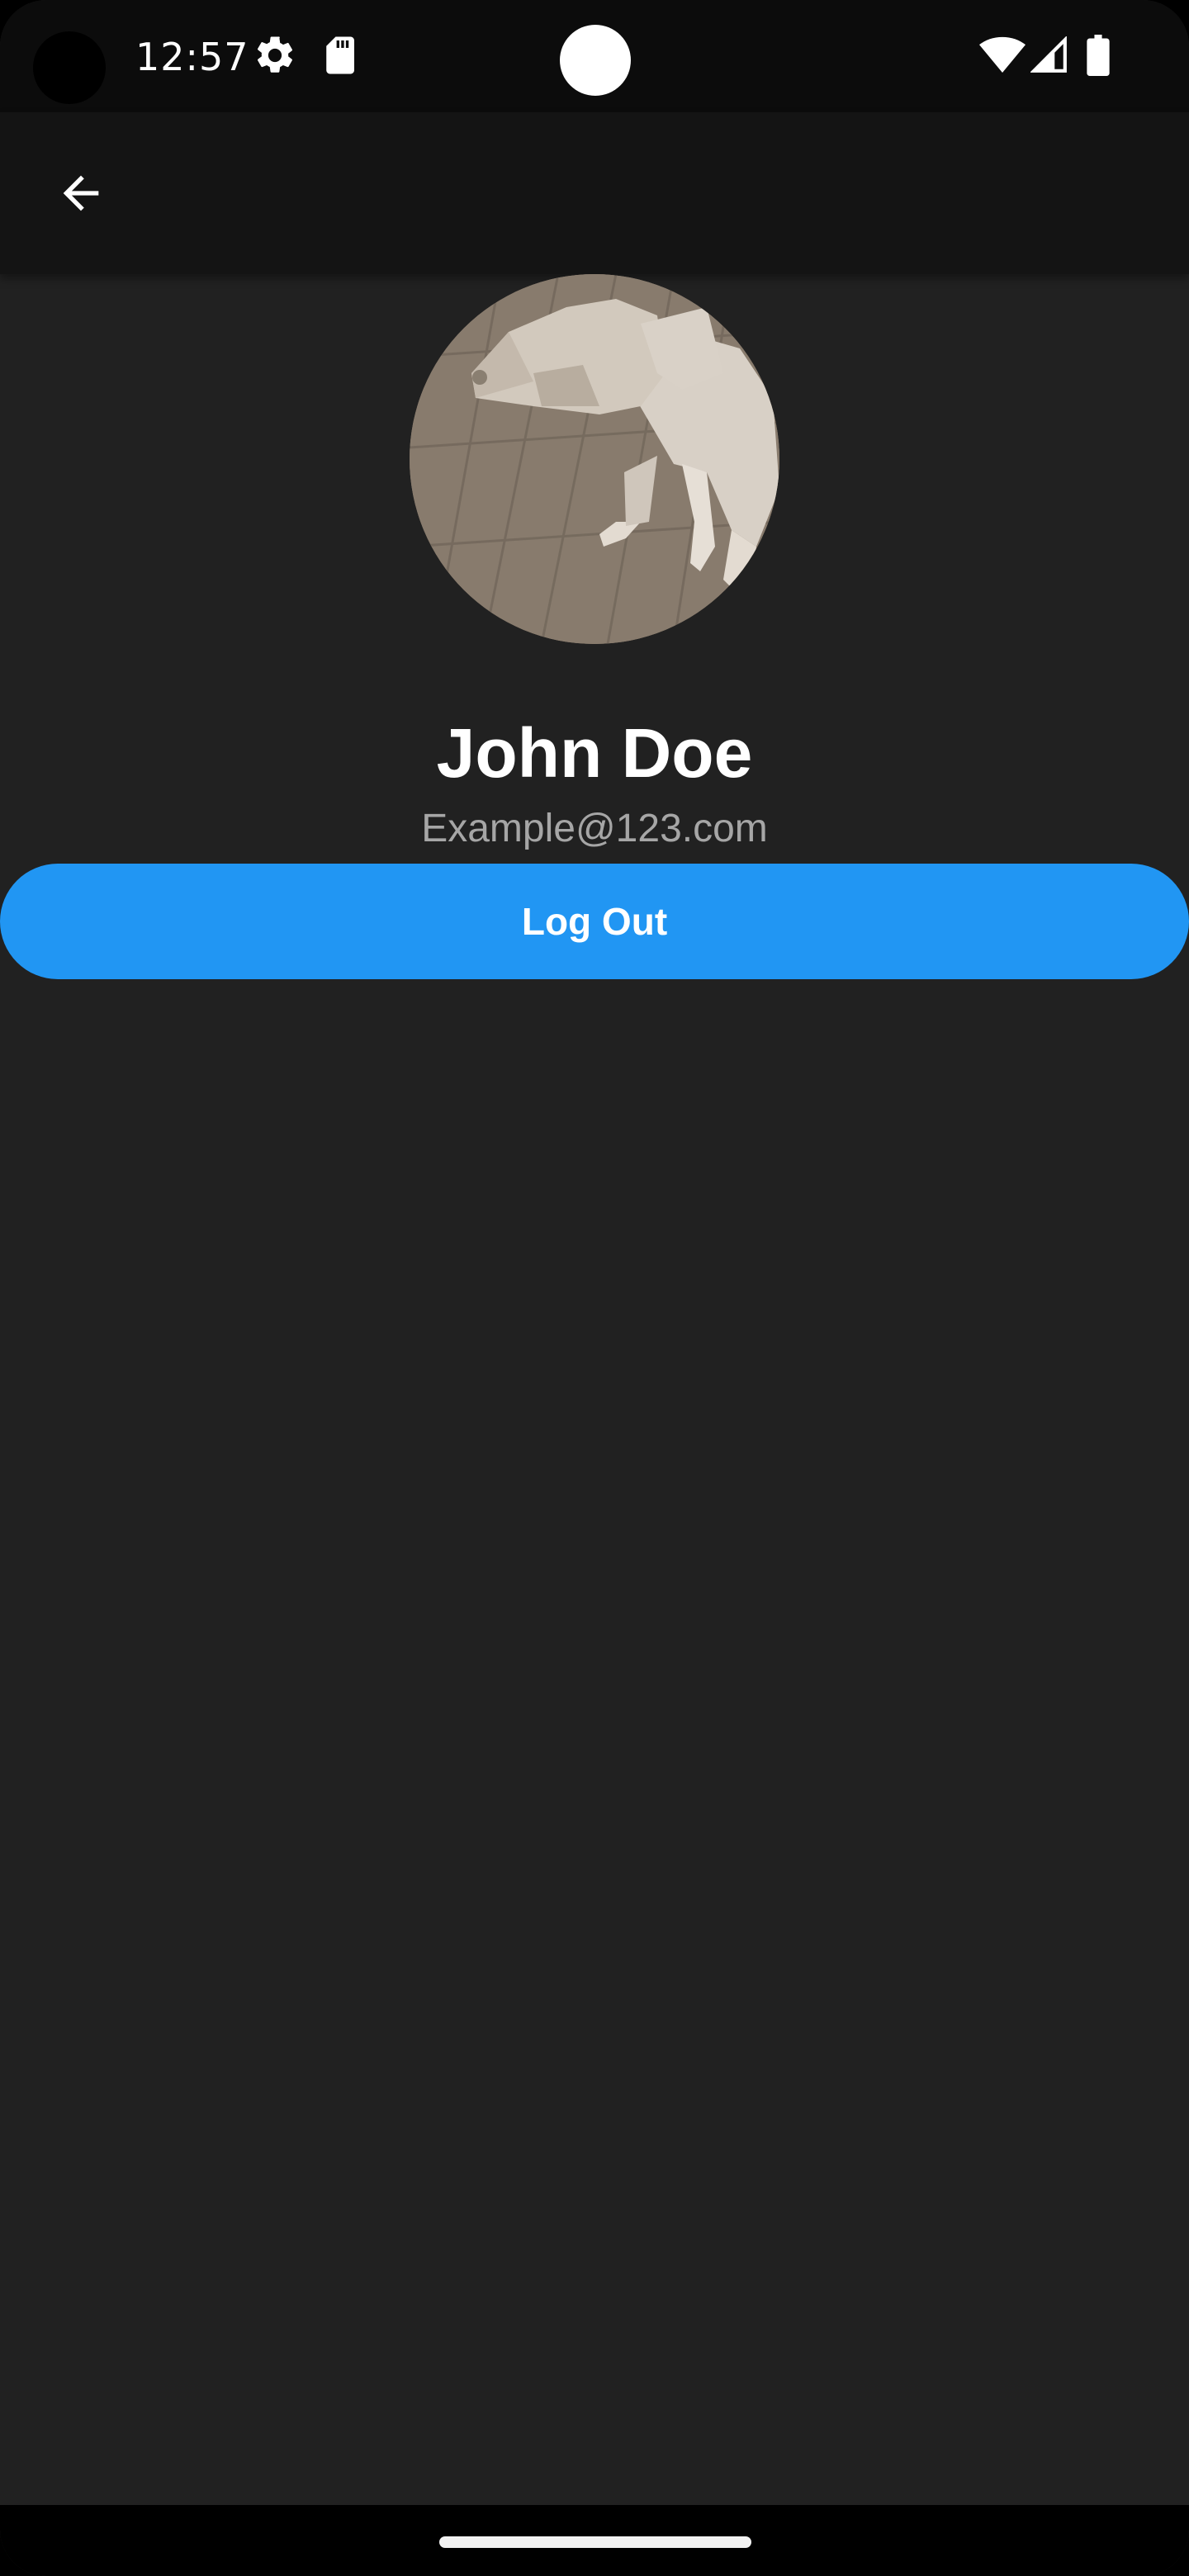 The image size is (1189, 2576). Describe the element at coordinates (594, 921) in the screenshot. I see `logout-button: Log Out` at that location.